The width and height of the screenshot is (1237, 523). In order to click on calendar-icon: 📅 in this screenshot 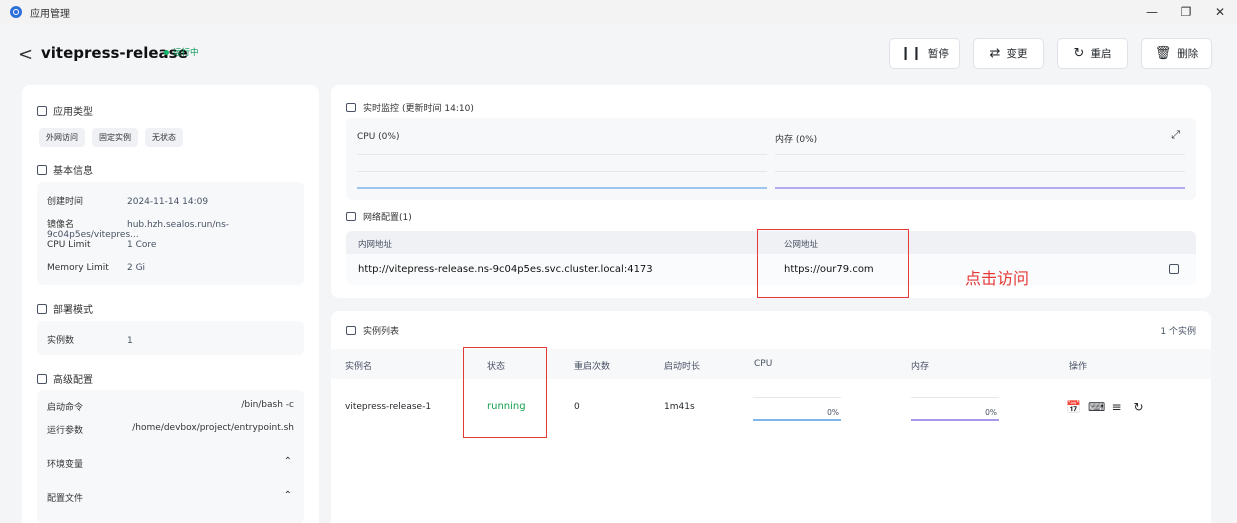, I will do `click(1073, 407)`.